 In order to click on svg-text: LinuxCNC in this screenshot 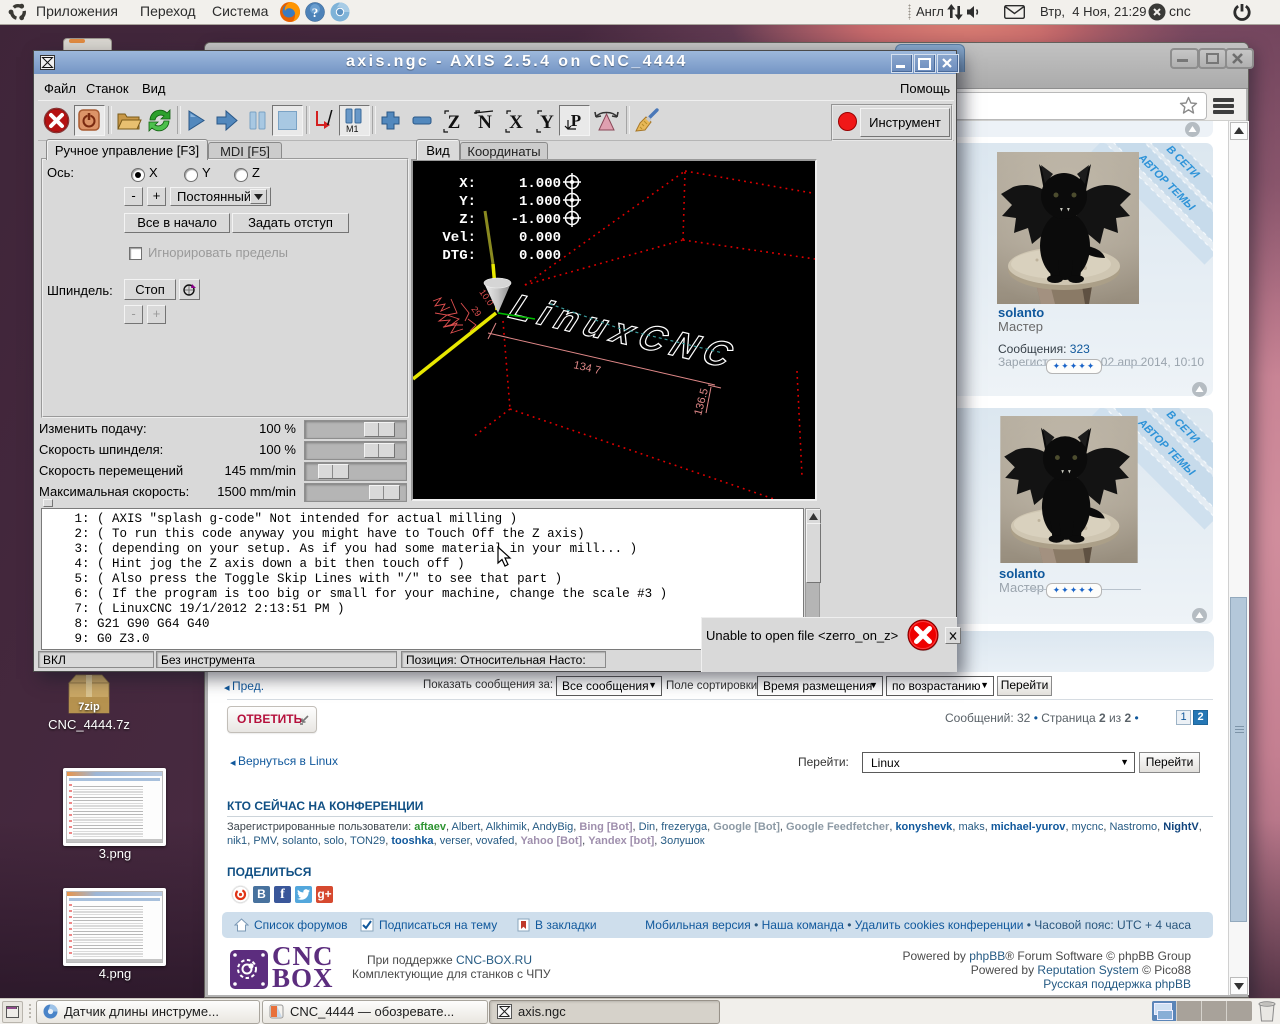, I will do `click(621, 330)`.